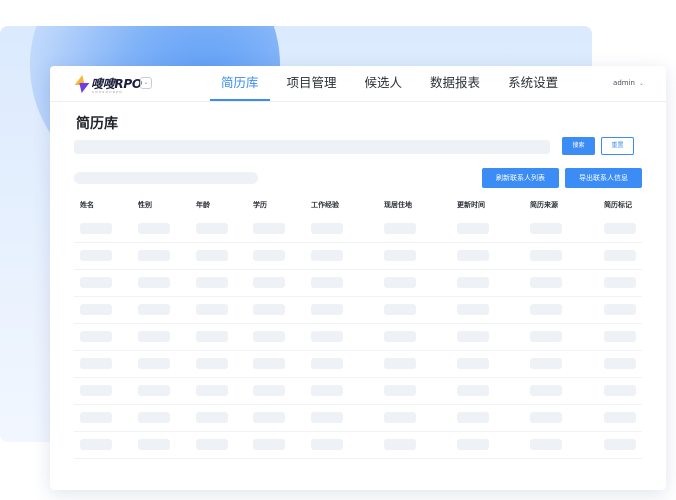 The height and width of the screenshot is (500, 676). Describe the element at coordinates (240, 84) in the screenshot. I see `tab-resume-library: 简历库` at that location.